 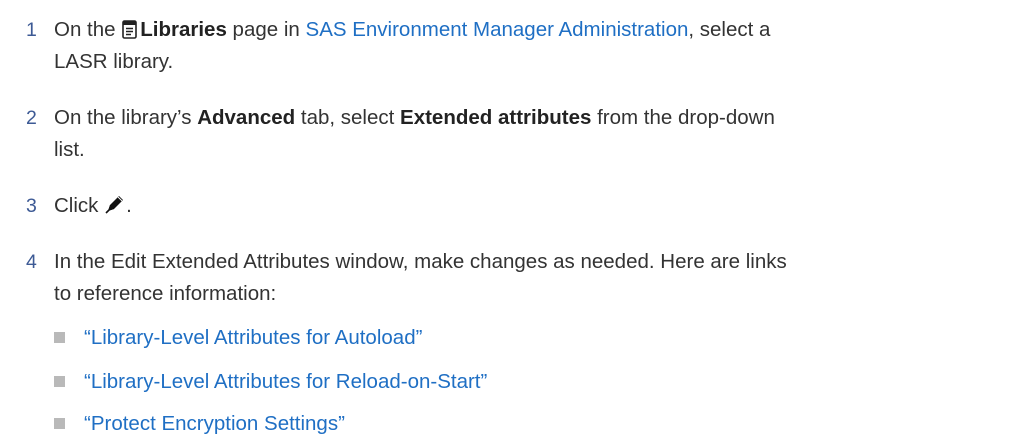 I want to click on step-text-segment: to reference information:, so click(x=165, y=293).